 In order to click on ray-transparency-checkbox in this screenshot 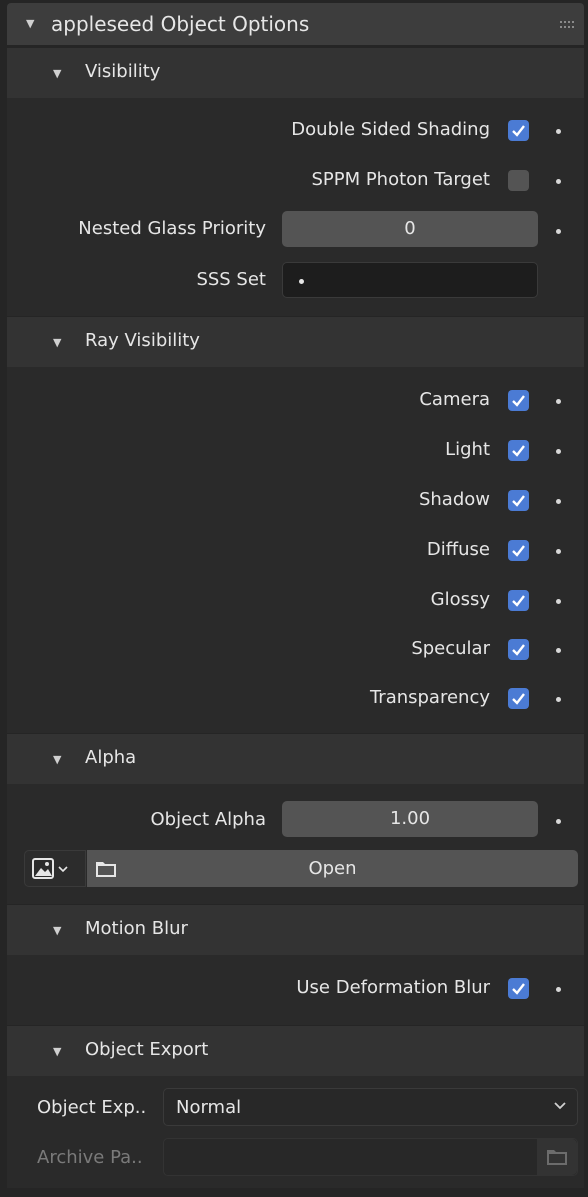, I will do `click(518, 698)`.